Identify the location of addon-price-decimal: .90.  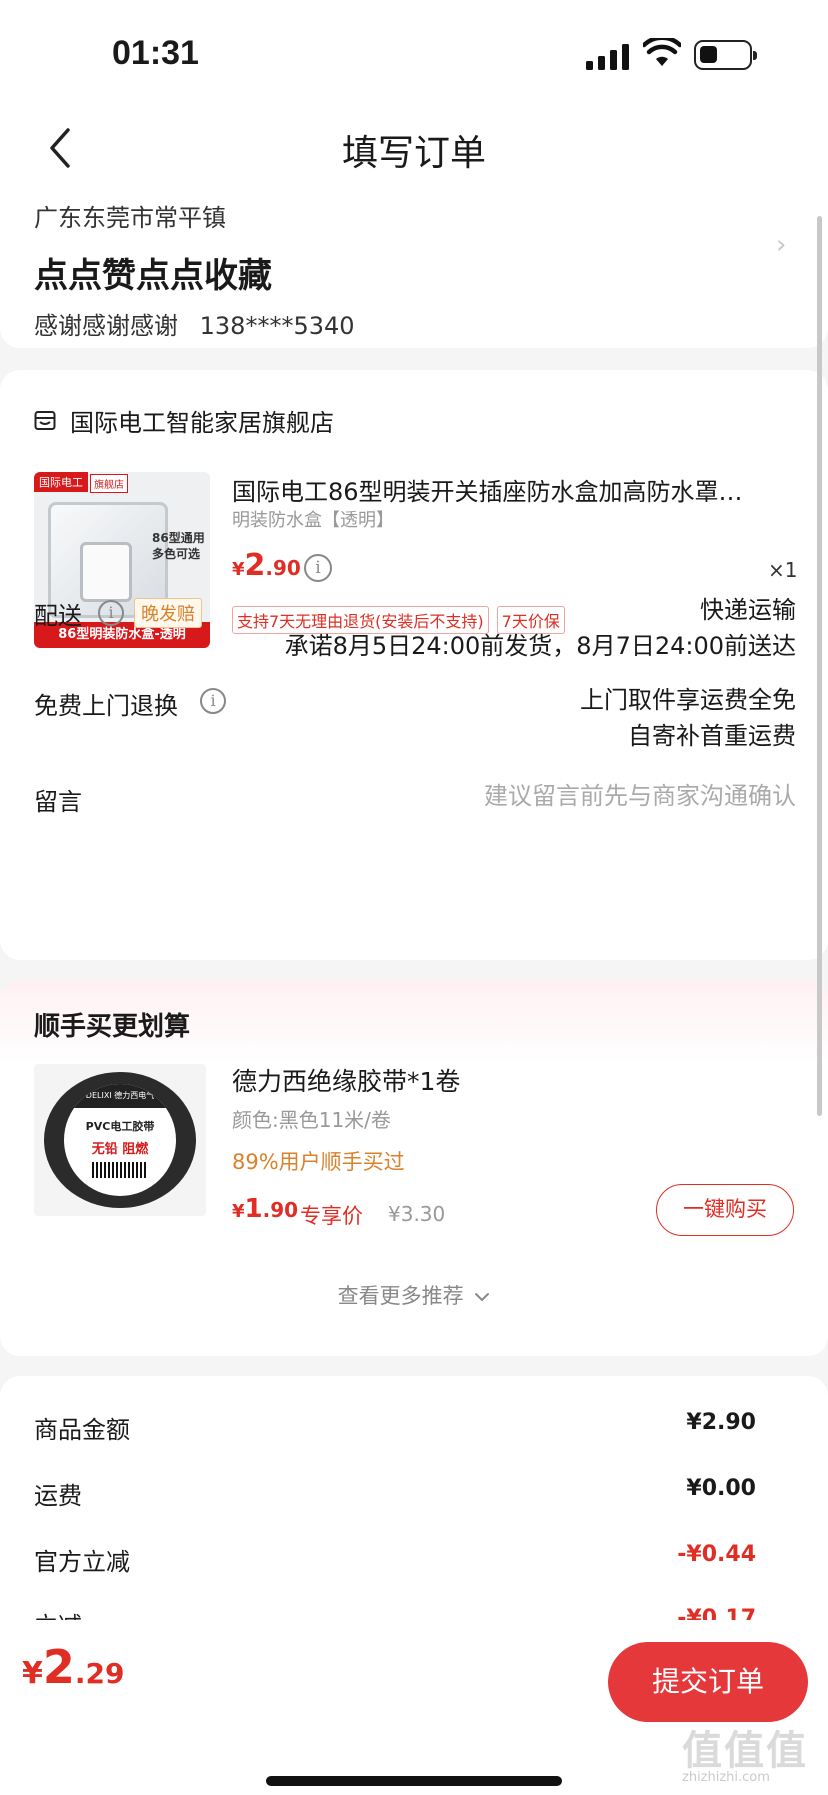
(280, 1210).